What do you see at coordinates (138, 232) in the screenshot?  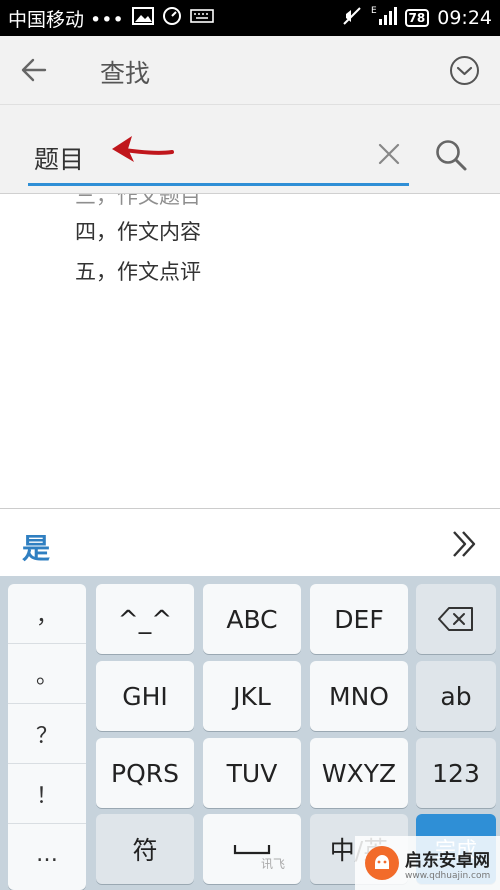 I see `content-line: 四，作文内容` at bounding box center [138, 232].